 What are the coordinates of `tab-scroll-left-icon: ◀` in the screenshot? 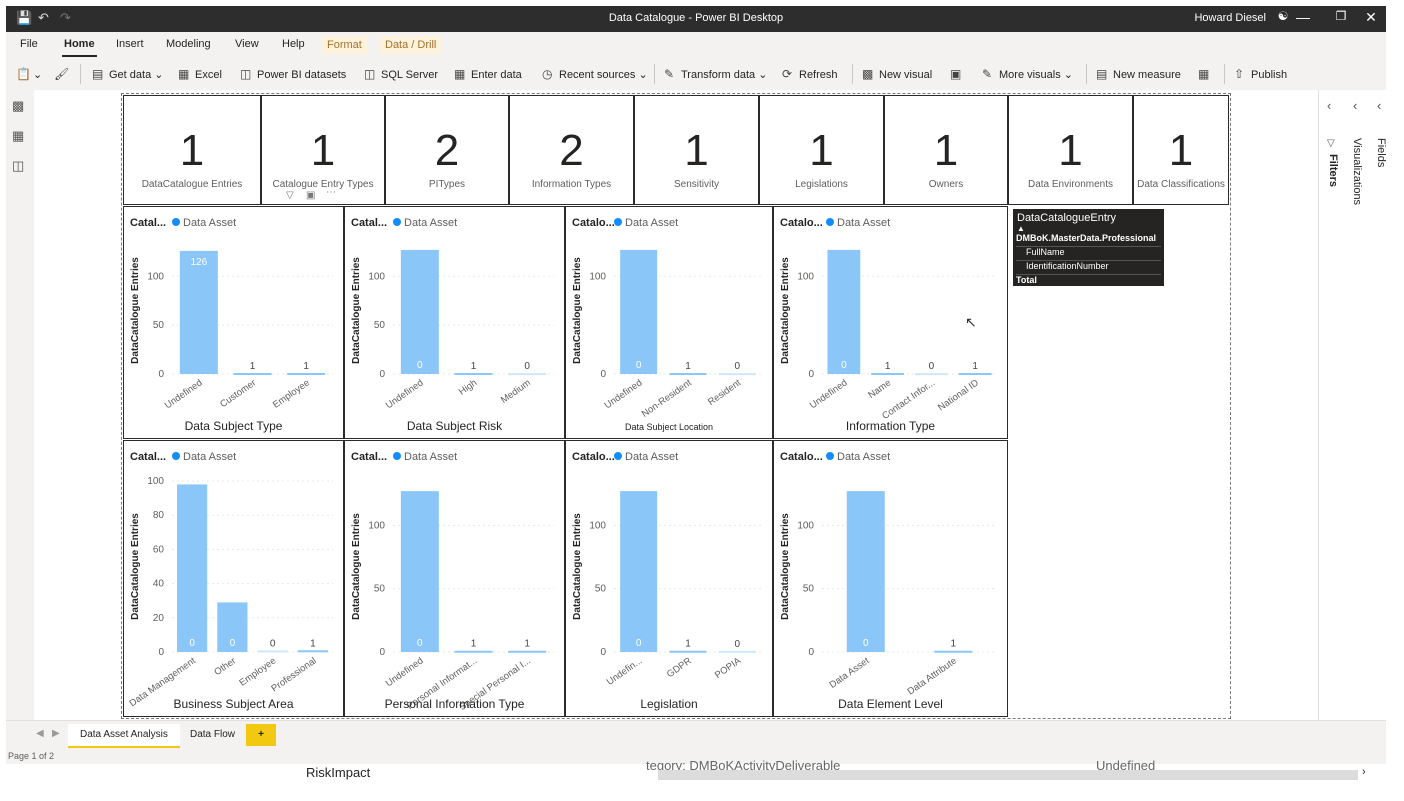 It's located at (40, 733).